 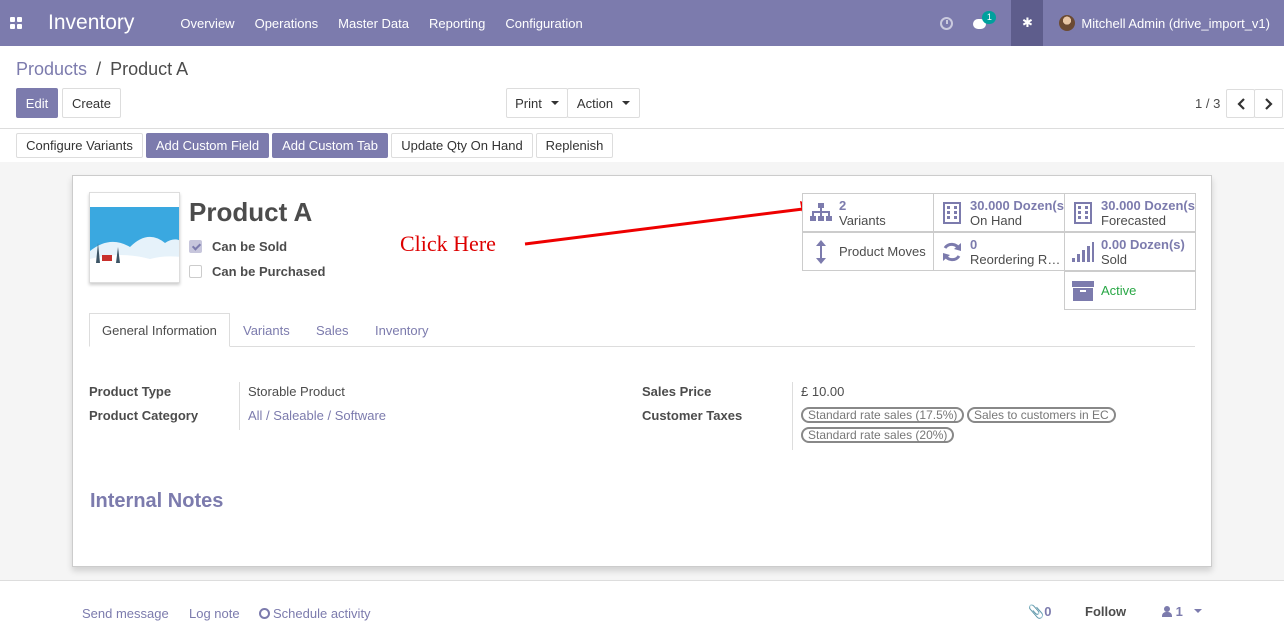 What do you see at coordinates (1048, 611) in the screenshot?
I see `attachments-count: 0` at bounding box center [1048, 611].